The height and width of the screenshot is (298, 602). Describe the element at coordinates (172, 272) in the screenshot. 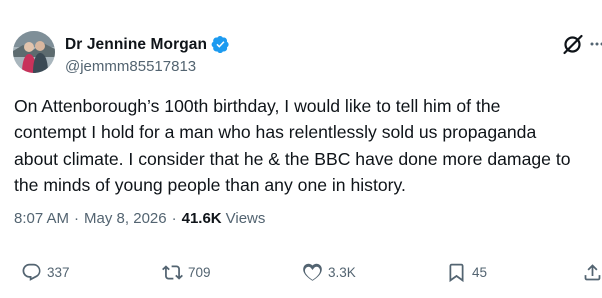

I see `retweet-icon` at that location.